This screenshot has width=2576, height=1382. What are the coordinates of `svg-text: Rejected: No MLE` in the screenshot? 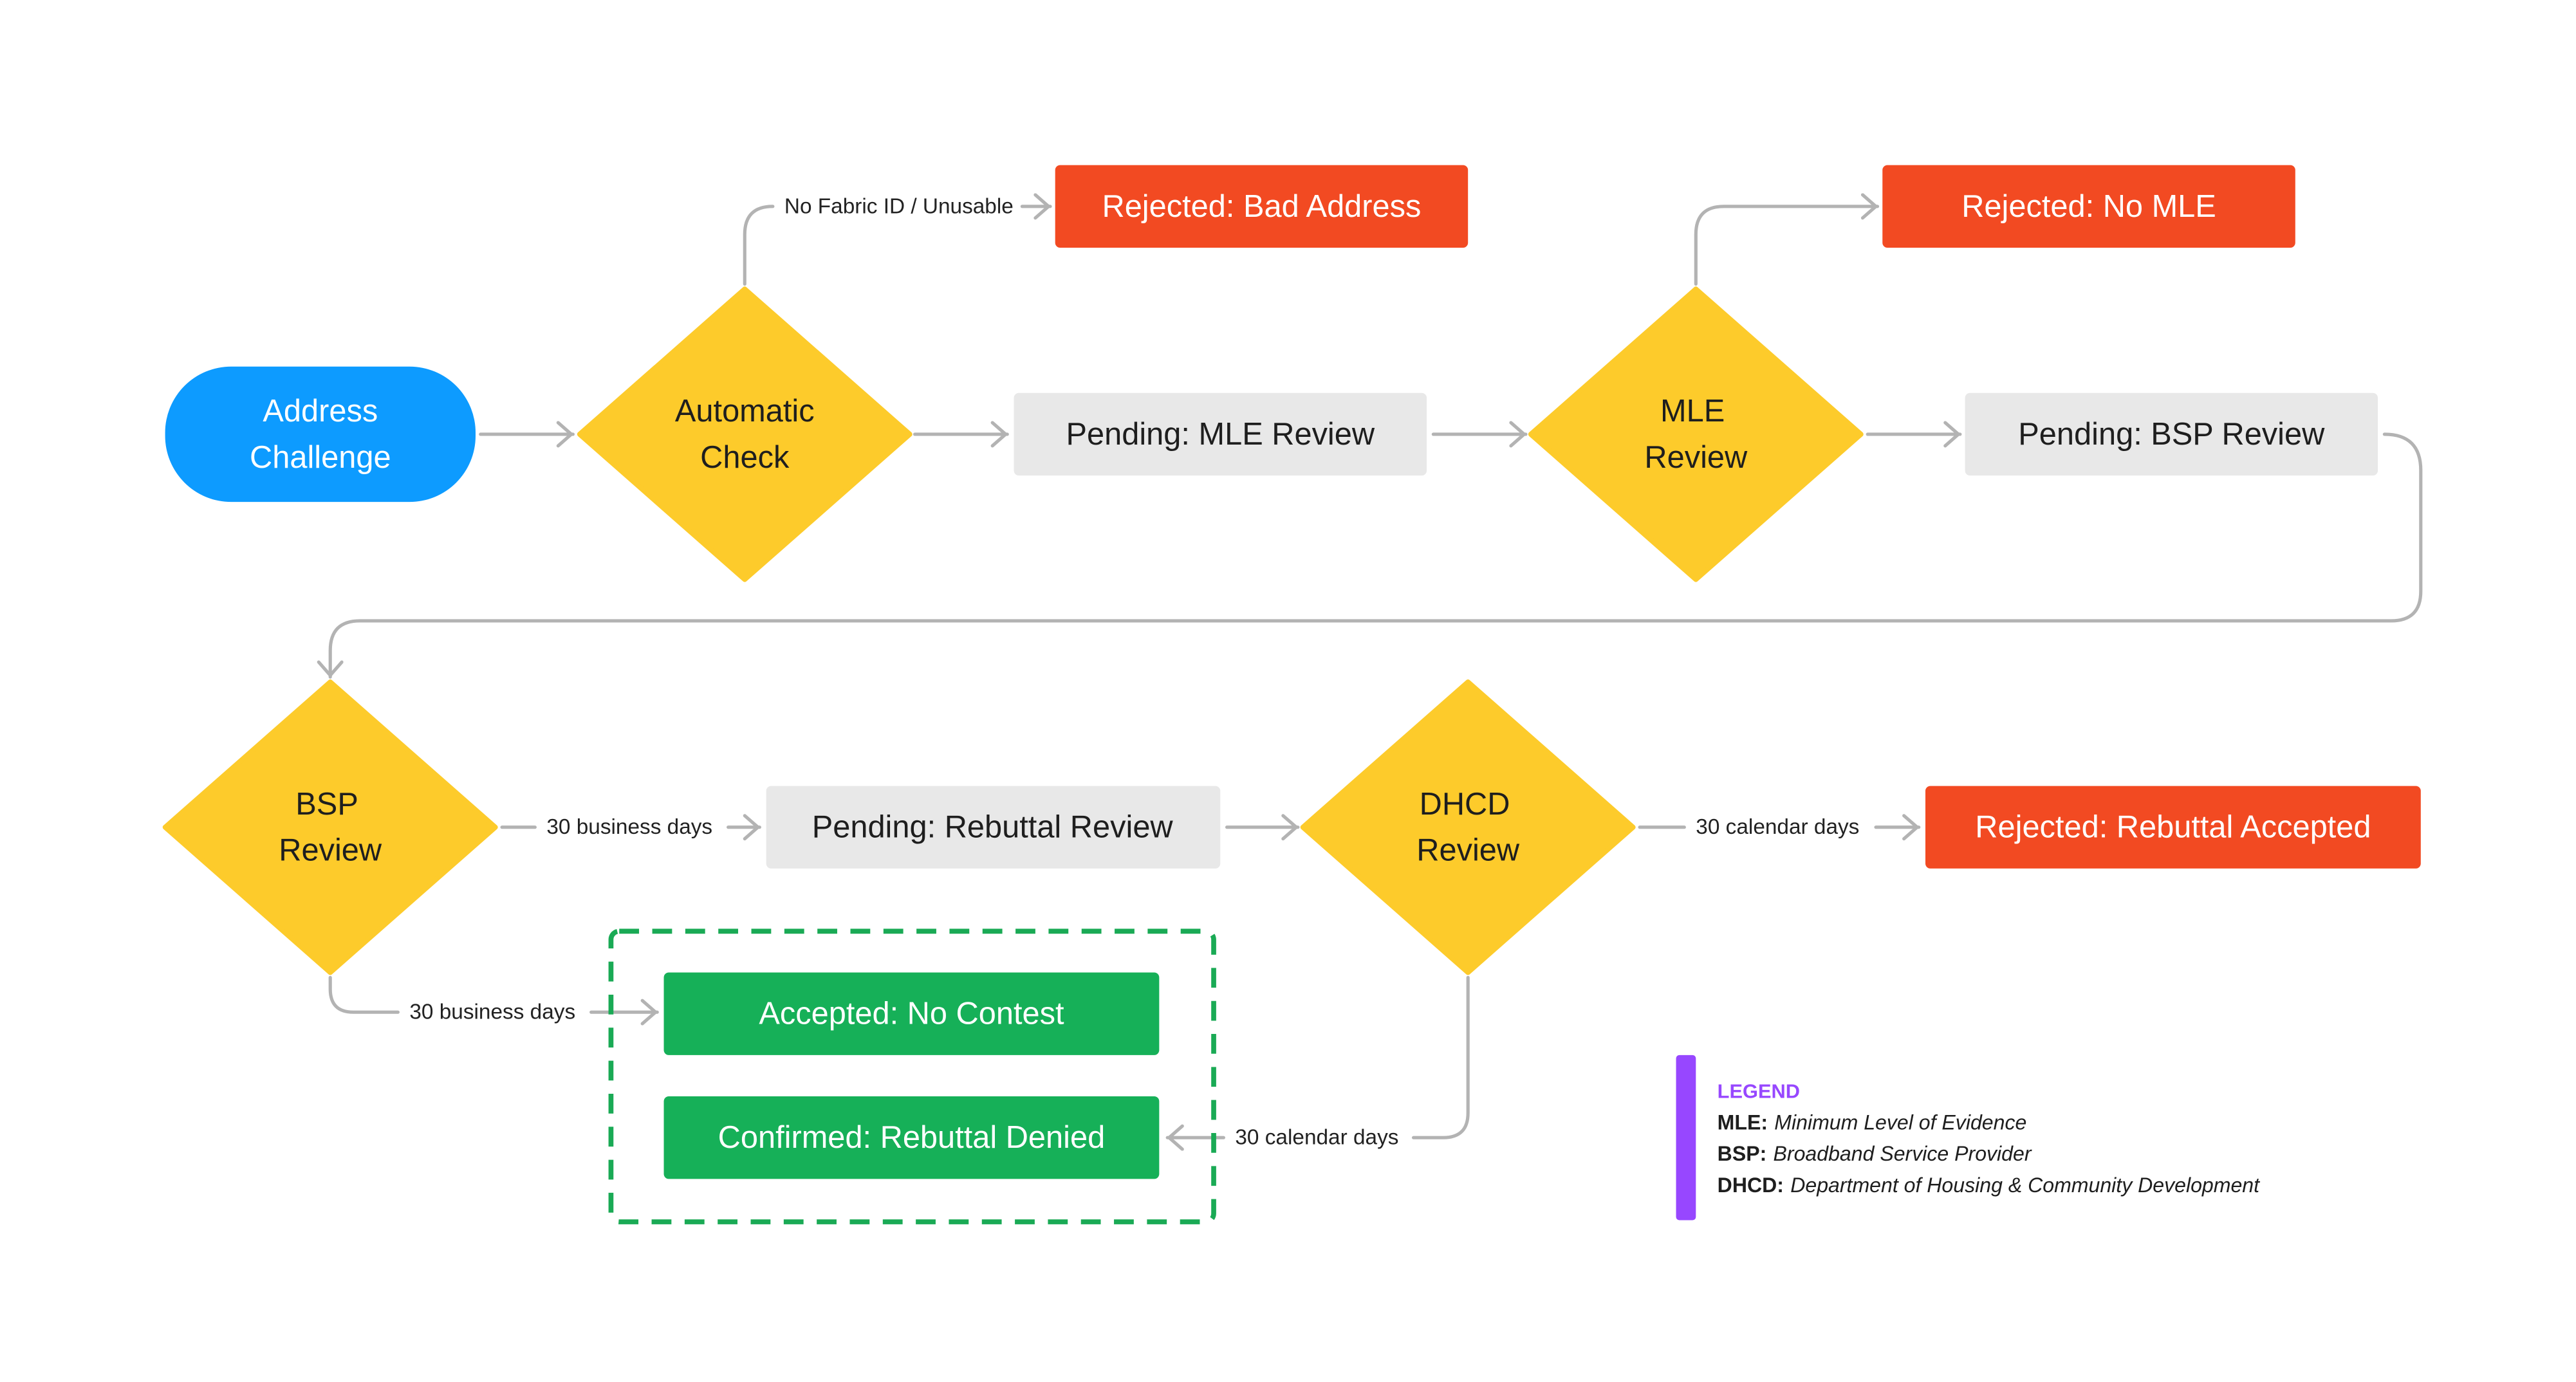 It's located at (2088, 206).